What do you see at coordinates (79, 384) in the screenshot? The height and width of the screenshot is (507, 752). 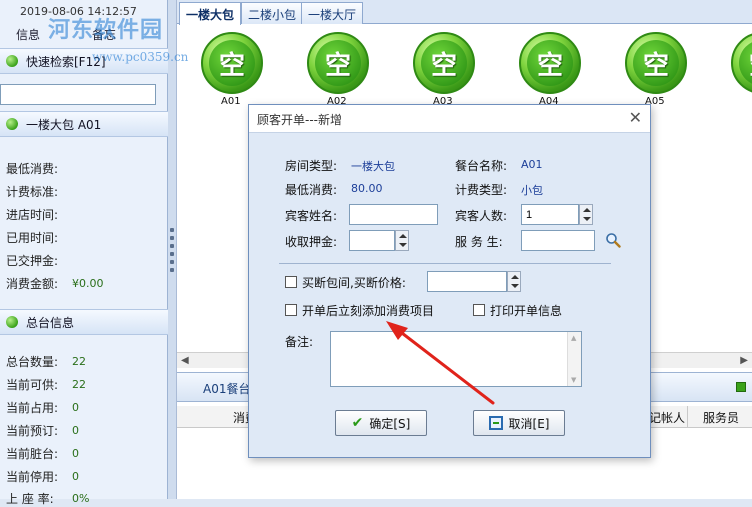 I see `summary-value-available: 22` at bounding box center [79, 384].